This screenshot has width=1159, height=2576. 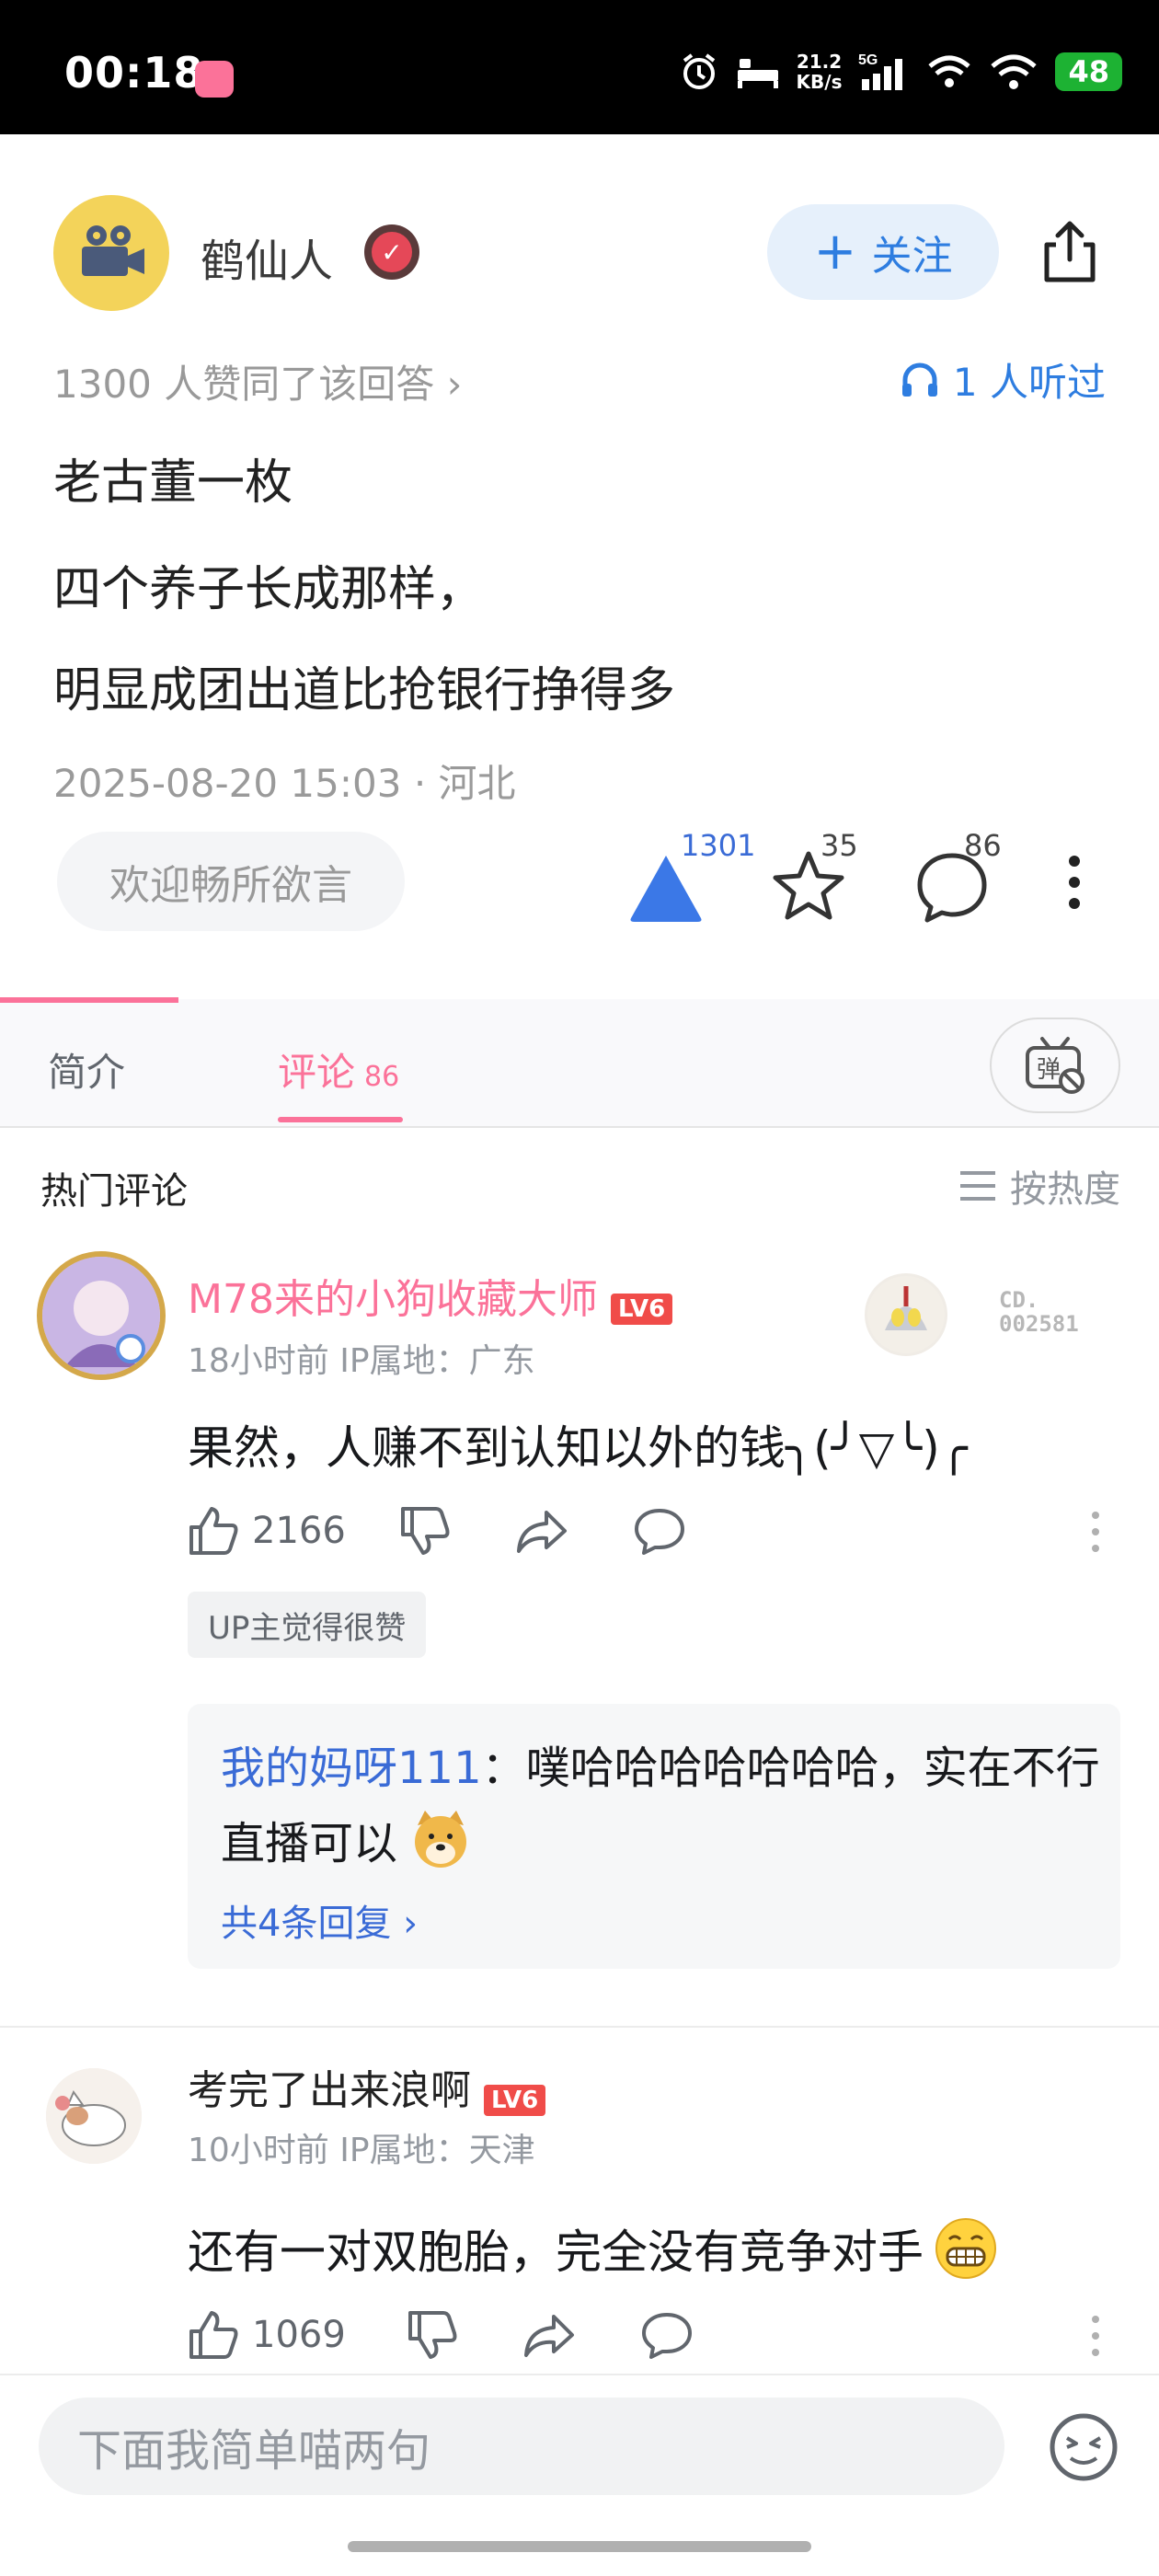 I want to click on active-tab-indicator, so click(x=340, y=1119).